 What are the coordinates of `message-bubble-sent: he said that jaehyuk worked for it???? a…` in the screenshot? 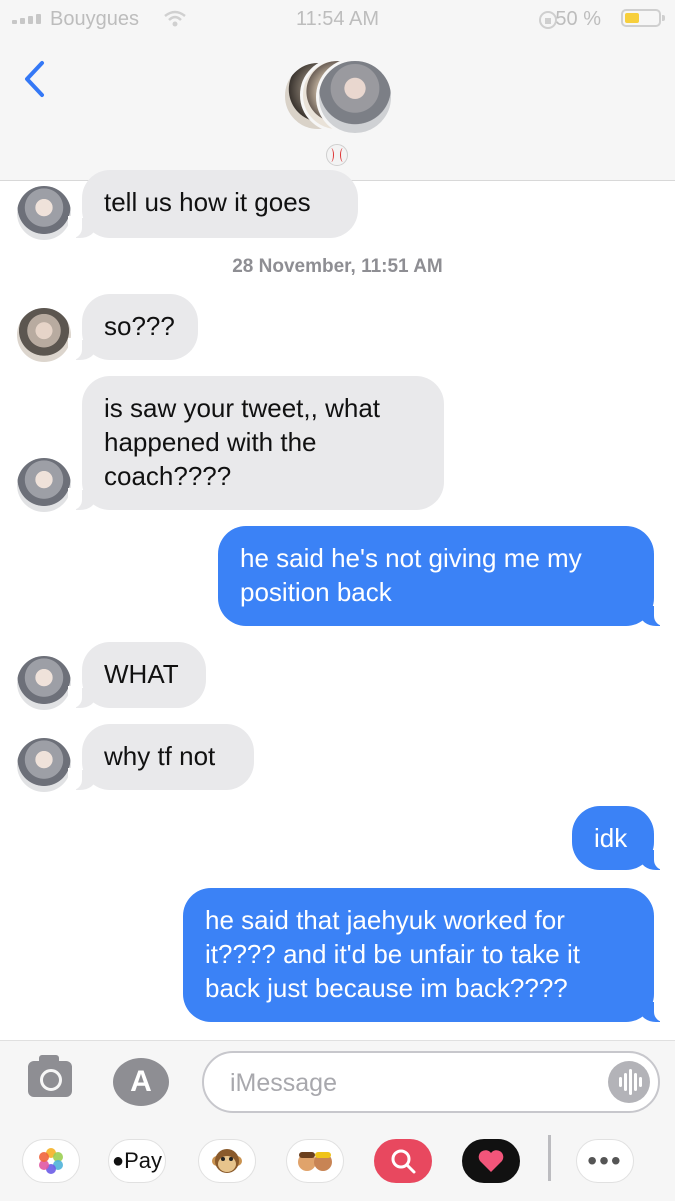 It's located at (425, 955).